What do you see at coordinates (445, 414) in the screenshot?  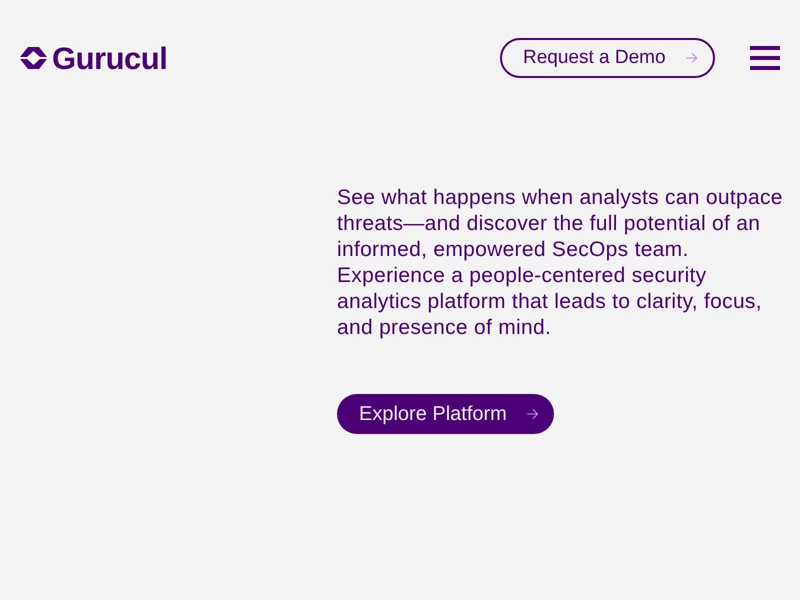 I see `explore-platform-button: Explore Platform` at bounding box center [445, 414].